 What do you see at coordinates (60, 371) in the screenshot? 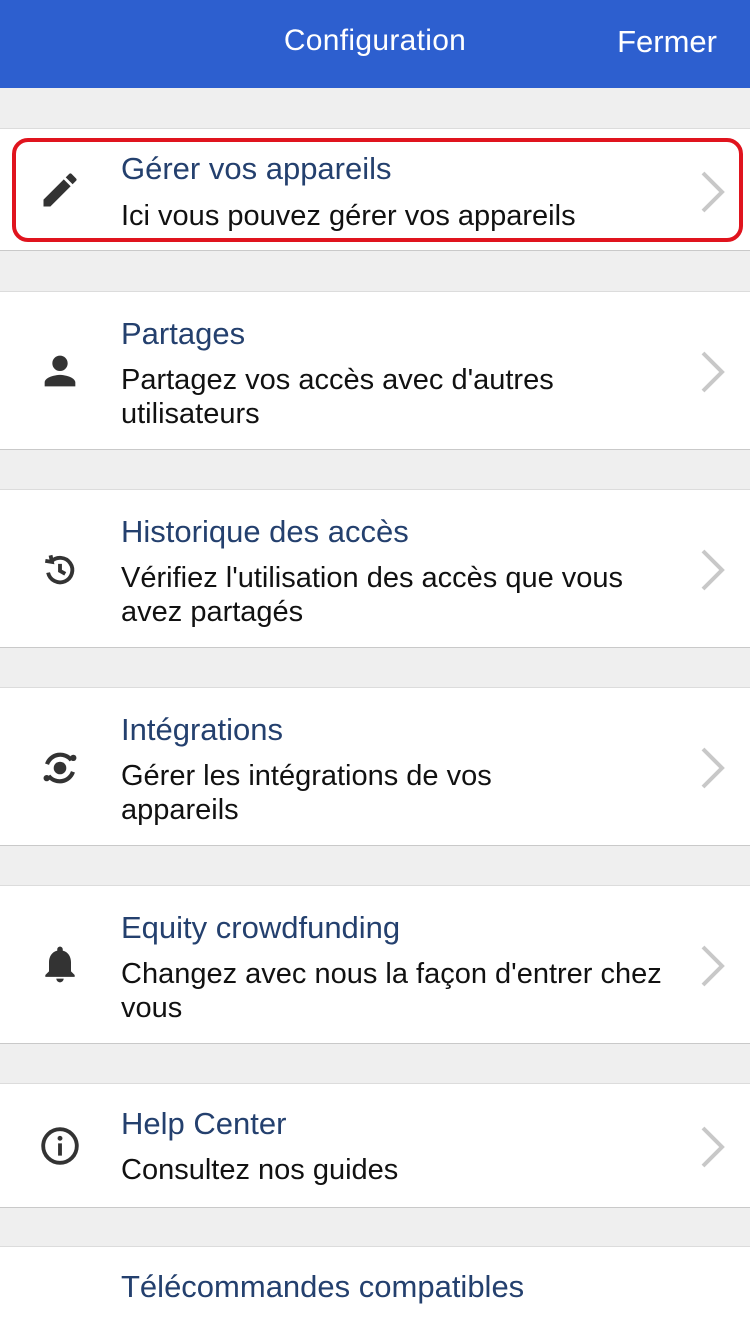
I see `person-icon` at bounding box center [60, 371].